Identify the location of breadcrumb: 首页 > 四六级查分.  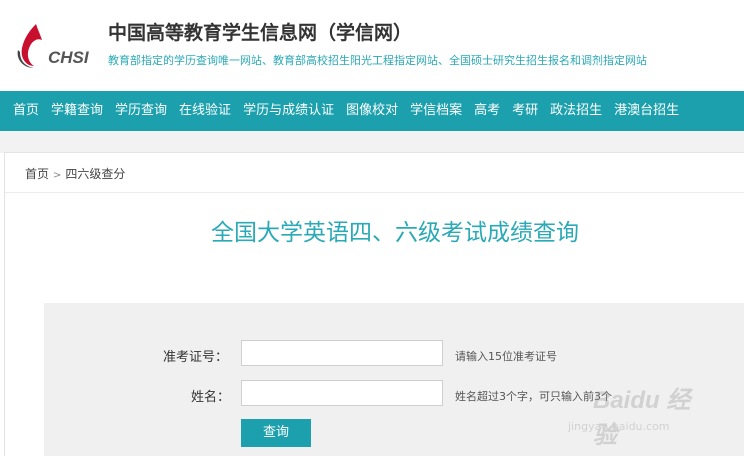
(75, 173).